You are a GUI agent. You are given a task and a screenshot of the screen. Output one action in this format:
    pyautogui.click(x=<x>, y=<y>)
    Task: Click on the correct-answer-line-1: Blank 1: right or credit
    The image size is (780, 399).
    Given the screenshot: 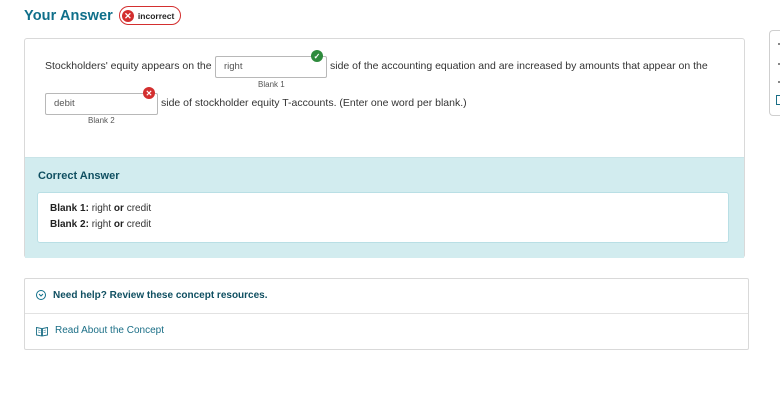 What is the action you would take?
    pyautogui.click(x=100, y=208)
    